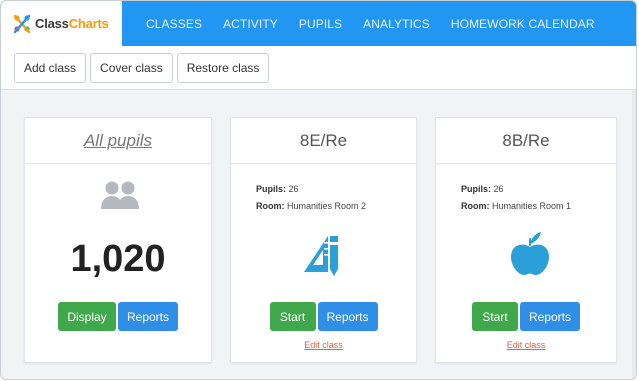  I want to click on nav-item-homework-calendar: HOMEWORK CALENDAR, so click(523, 24).